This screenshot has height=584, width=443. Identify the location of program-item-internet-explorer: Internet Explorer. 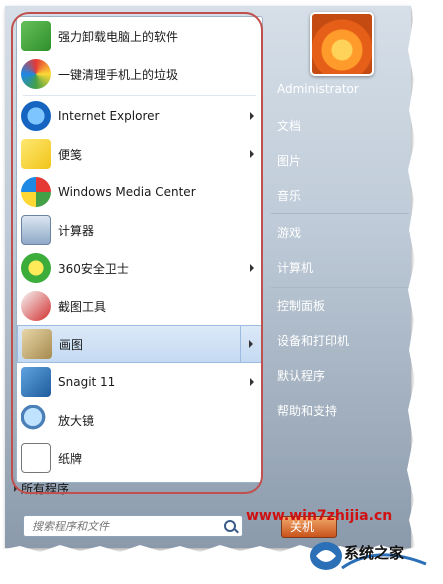
(139, 116).